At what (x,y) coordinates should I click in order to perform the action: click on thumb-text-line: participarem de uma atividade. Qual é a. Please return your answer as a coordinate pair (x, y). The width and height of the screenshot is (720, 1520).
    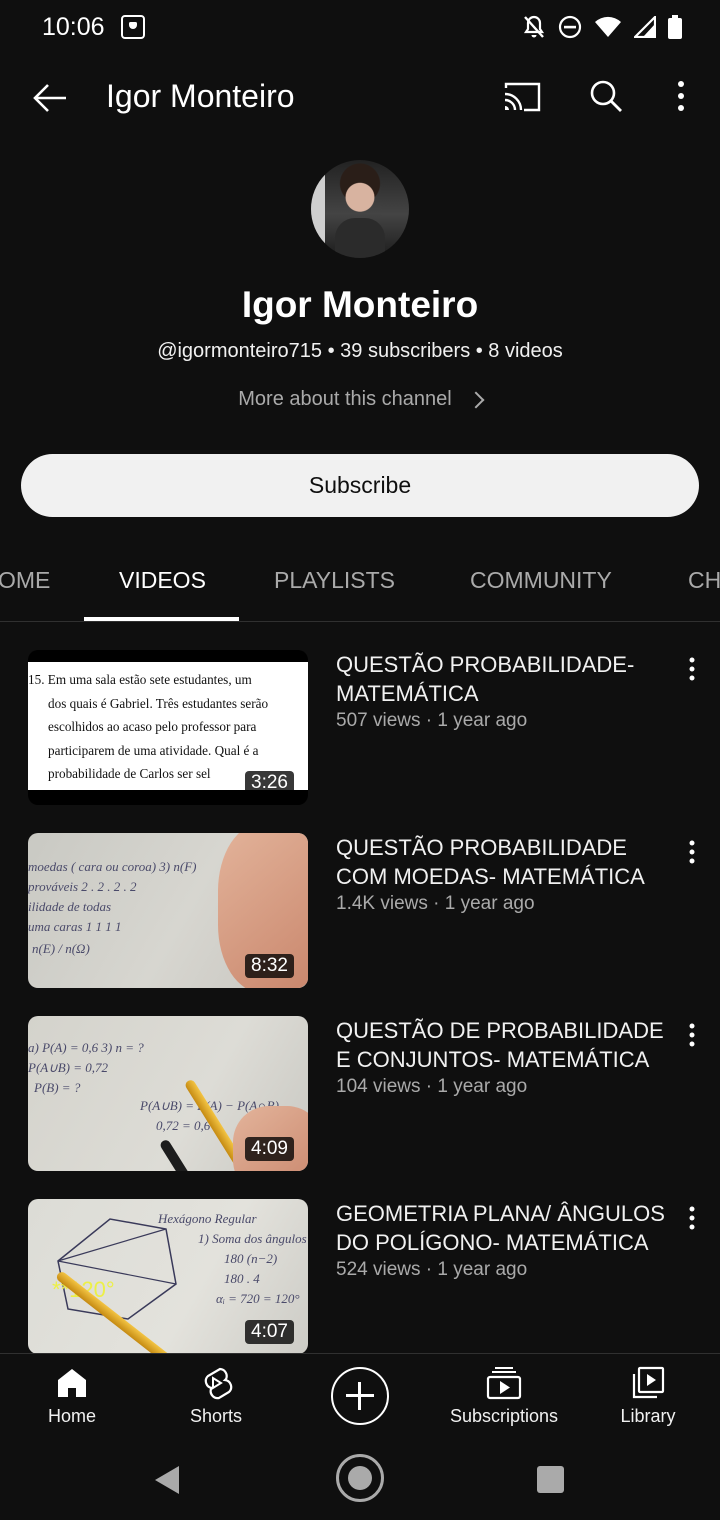
    Looking at the image, I should click on (153, 750).